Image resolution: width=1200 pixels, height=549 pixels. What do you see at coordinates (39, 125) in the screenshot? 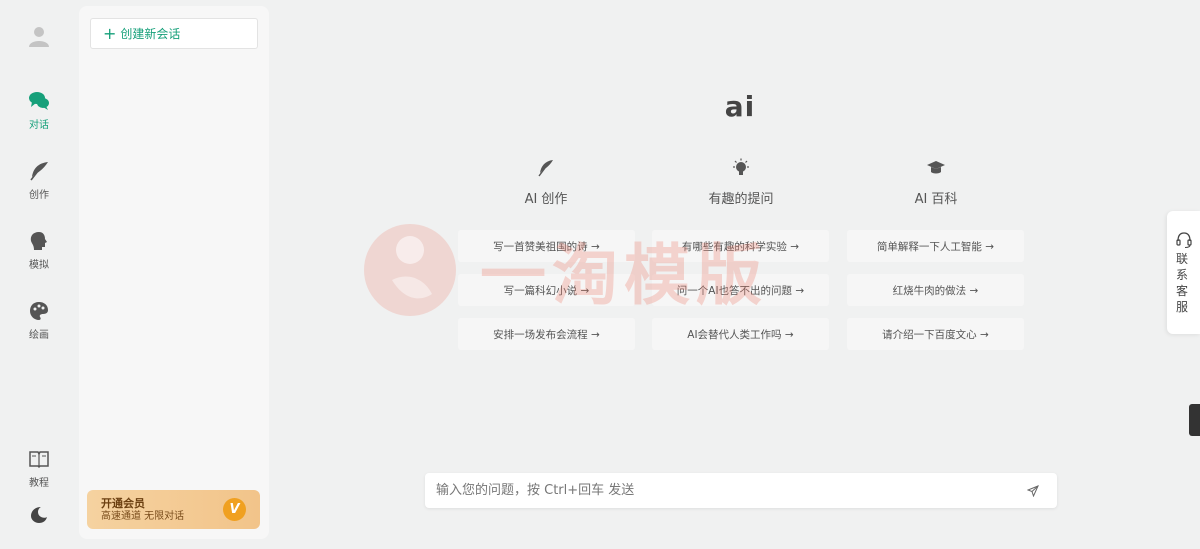
I see `nav-item-label: 对话` at bounding box center [39, 125].